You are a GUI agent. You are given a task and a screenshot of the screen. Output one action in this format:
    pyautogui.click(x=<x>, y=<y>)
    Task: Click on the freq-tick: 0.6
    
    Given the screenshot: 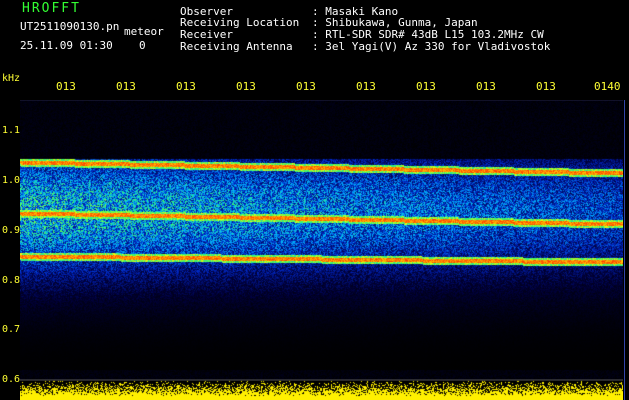 What is the action you would take?
    pyautogui.click(x=11, y=379)
    